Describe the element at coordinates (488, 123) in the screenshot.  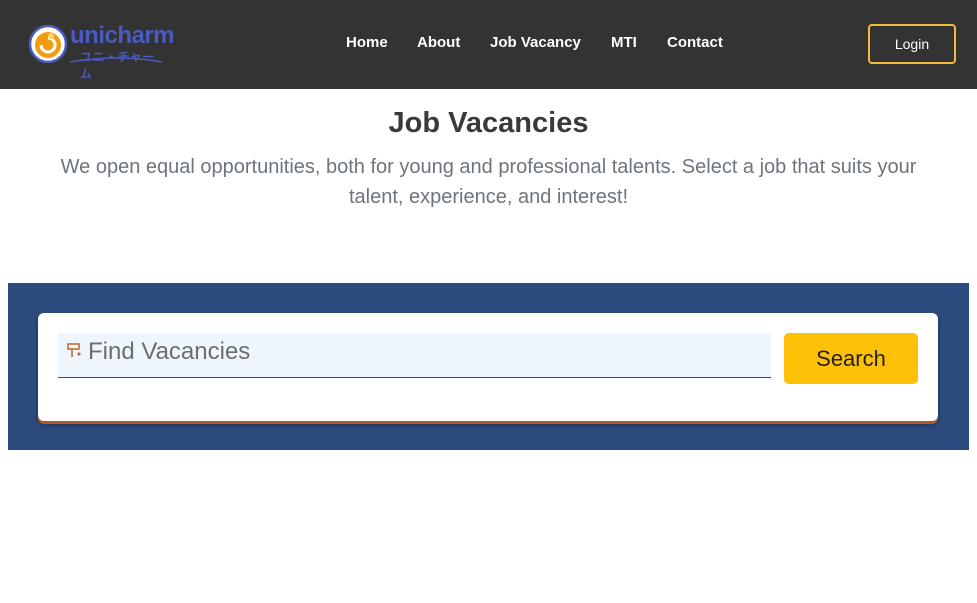
I see `page-title: Job Vacancies` at that location.